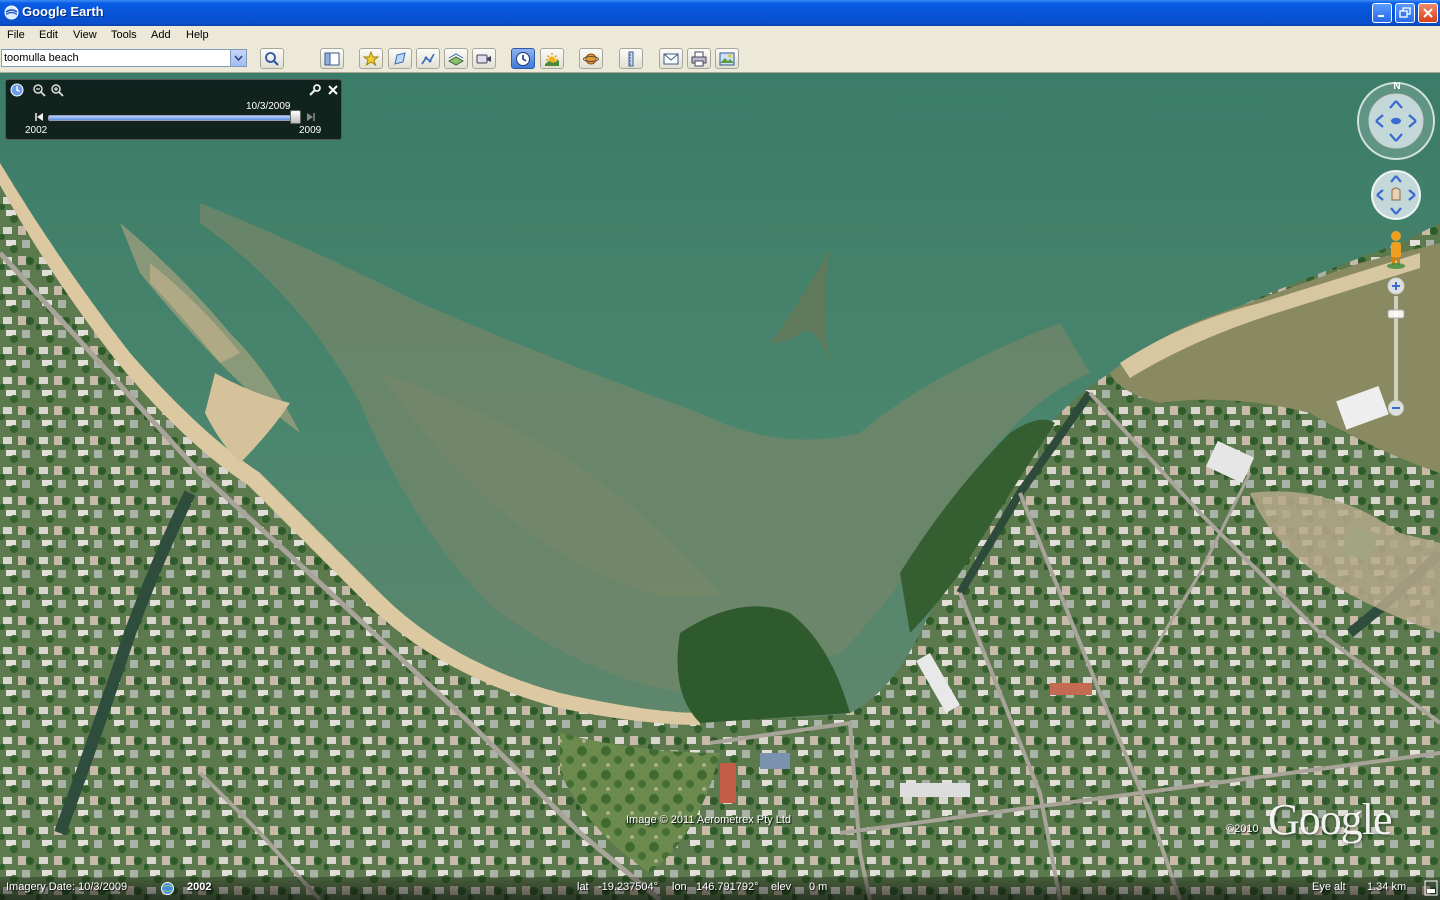 Image resolution: width=1440 pixels, height=900 pixels. I want to click on toolbar, so click(720, 59).